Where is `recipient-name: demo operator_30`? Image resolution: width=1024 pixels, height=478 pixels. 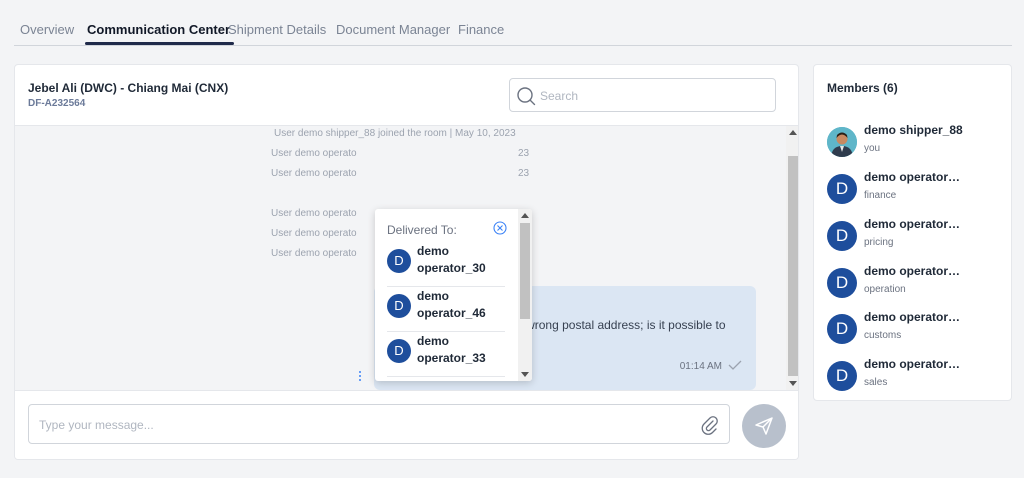
recipient-name: demo operator_30 is located at coordinates (451, 259).